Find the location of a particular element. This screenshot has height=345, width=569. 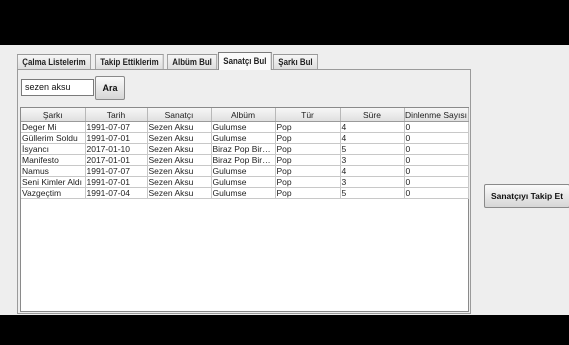

table-cell: İsyancı is located at coordinates (53, 149).